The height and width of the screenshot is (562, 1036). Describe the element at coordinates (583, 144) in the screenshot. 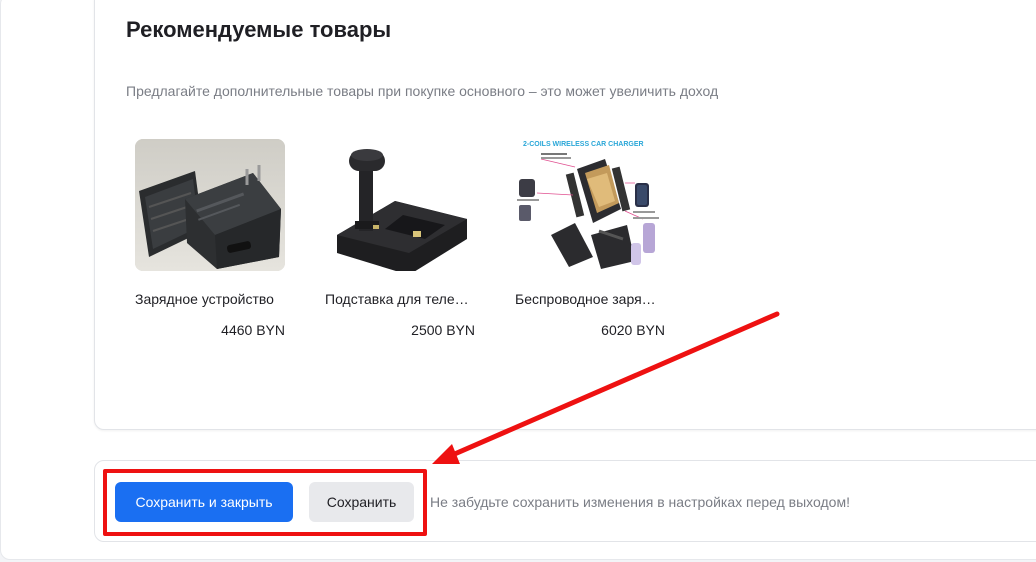

I see `image-caption: 2-COILS WIRELESS CAR CHARGER` at that location.